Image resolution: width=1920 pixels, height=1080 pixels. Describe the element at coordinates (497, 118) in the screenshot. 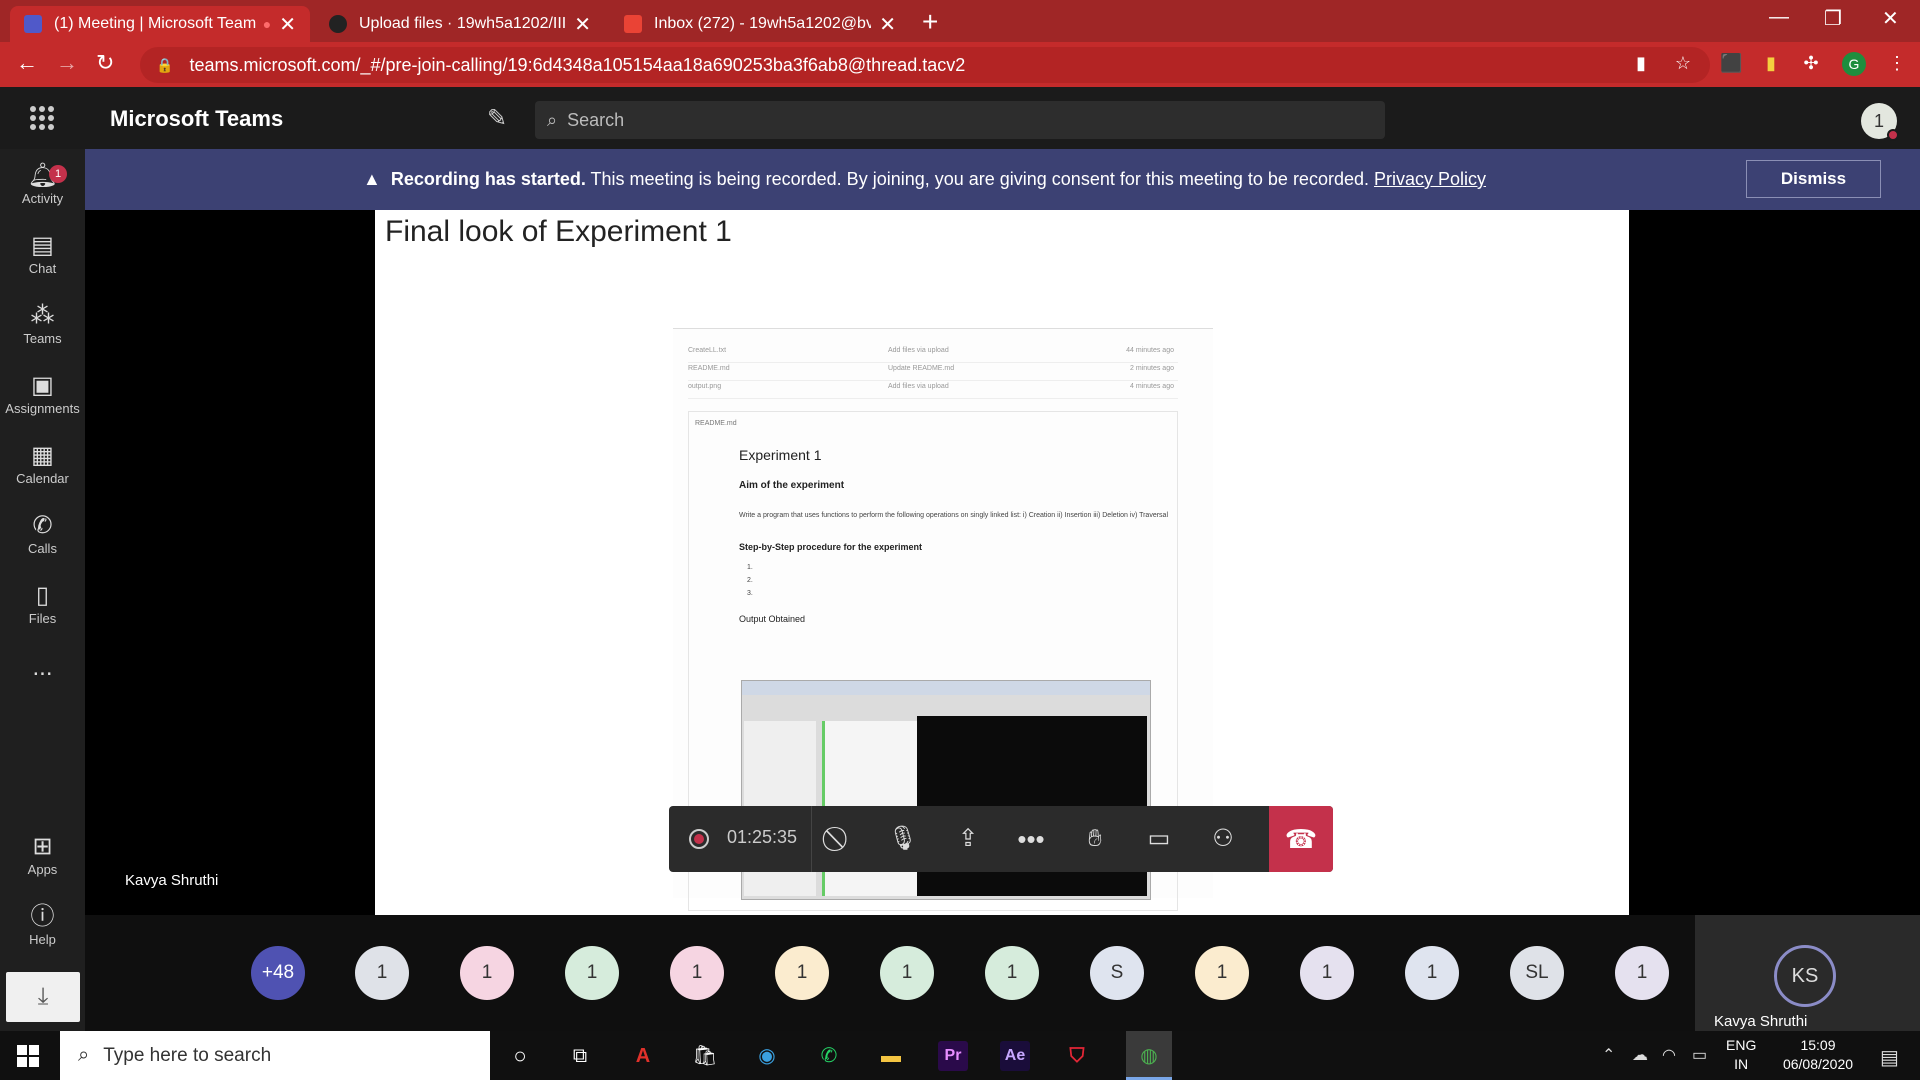

I see `compose-icon: ✎` at that location.